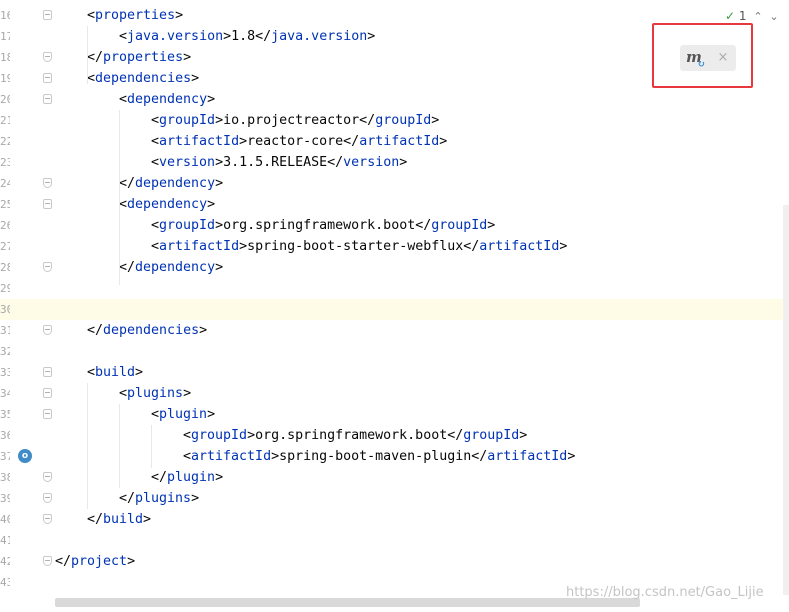  Describe the element at coordinates (187, 477) in the screenshot. I see `code-text: </plugin>` at that location.